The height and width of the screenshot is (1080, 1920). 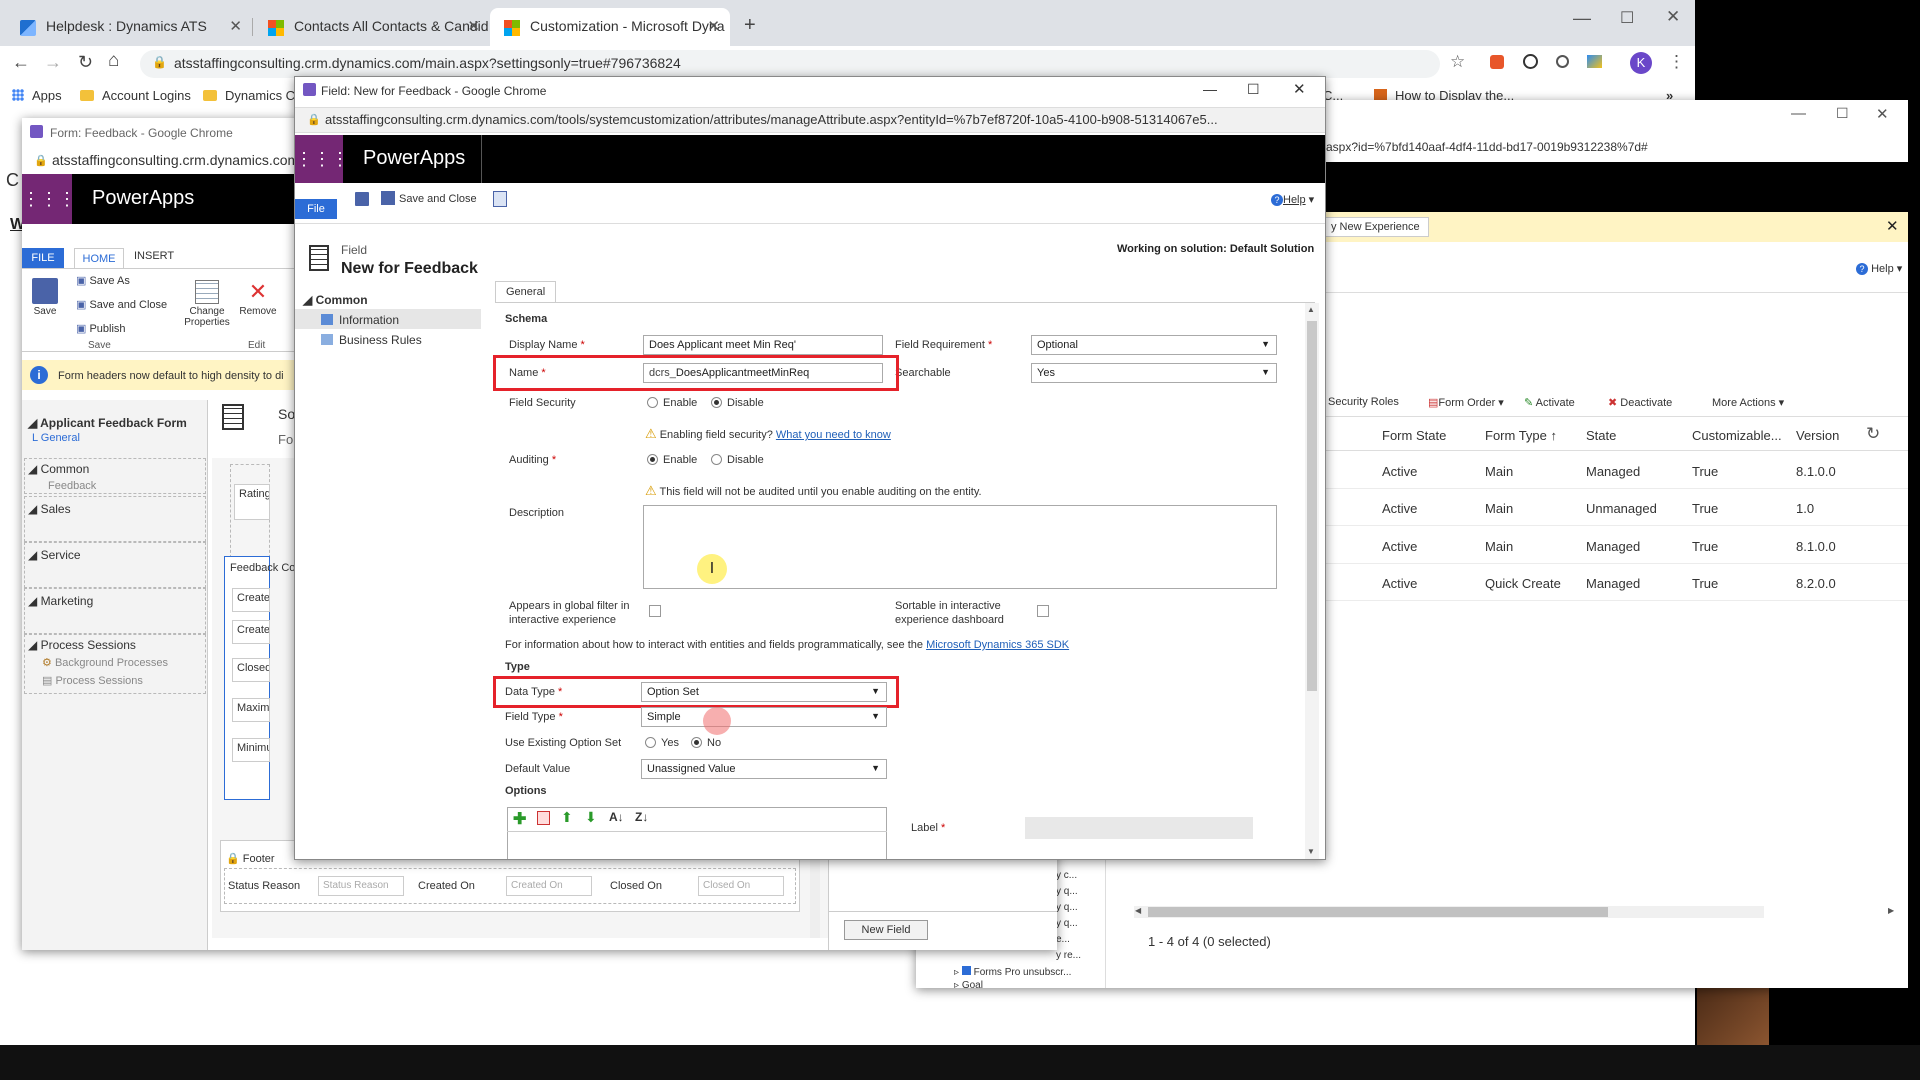 What do you see at coordinates (763, 345) in the screenshot?
I see `display-name-input: Does Applicant meet Min Req'` at bounding box center [763, 345].